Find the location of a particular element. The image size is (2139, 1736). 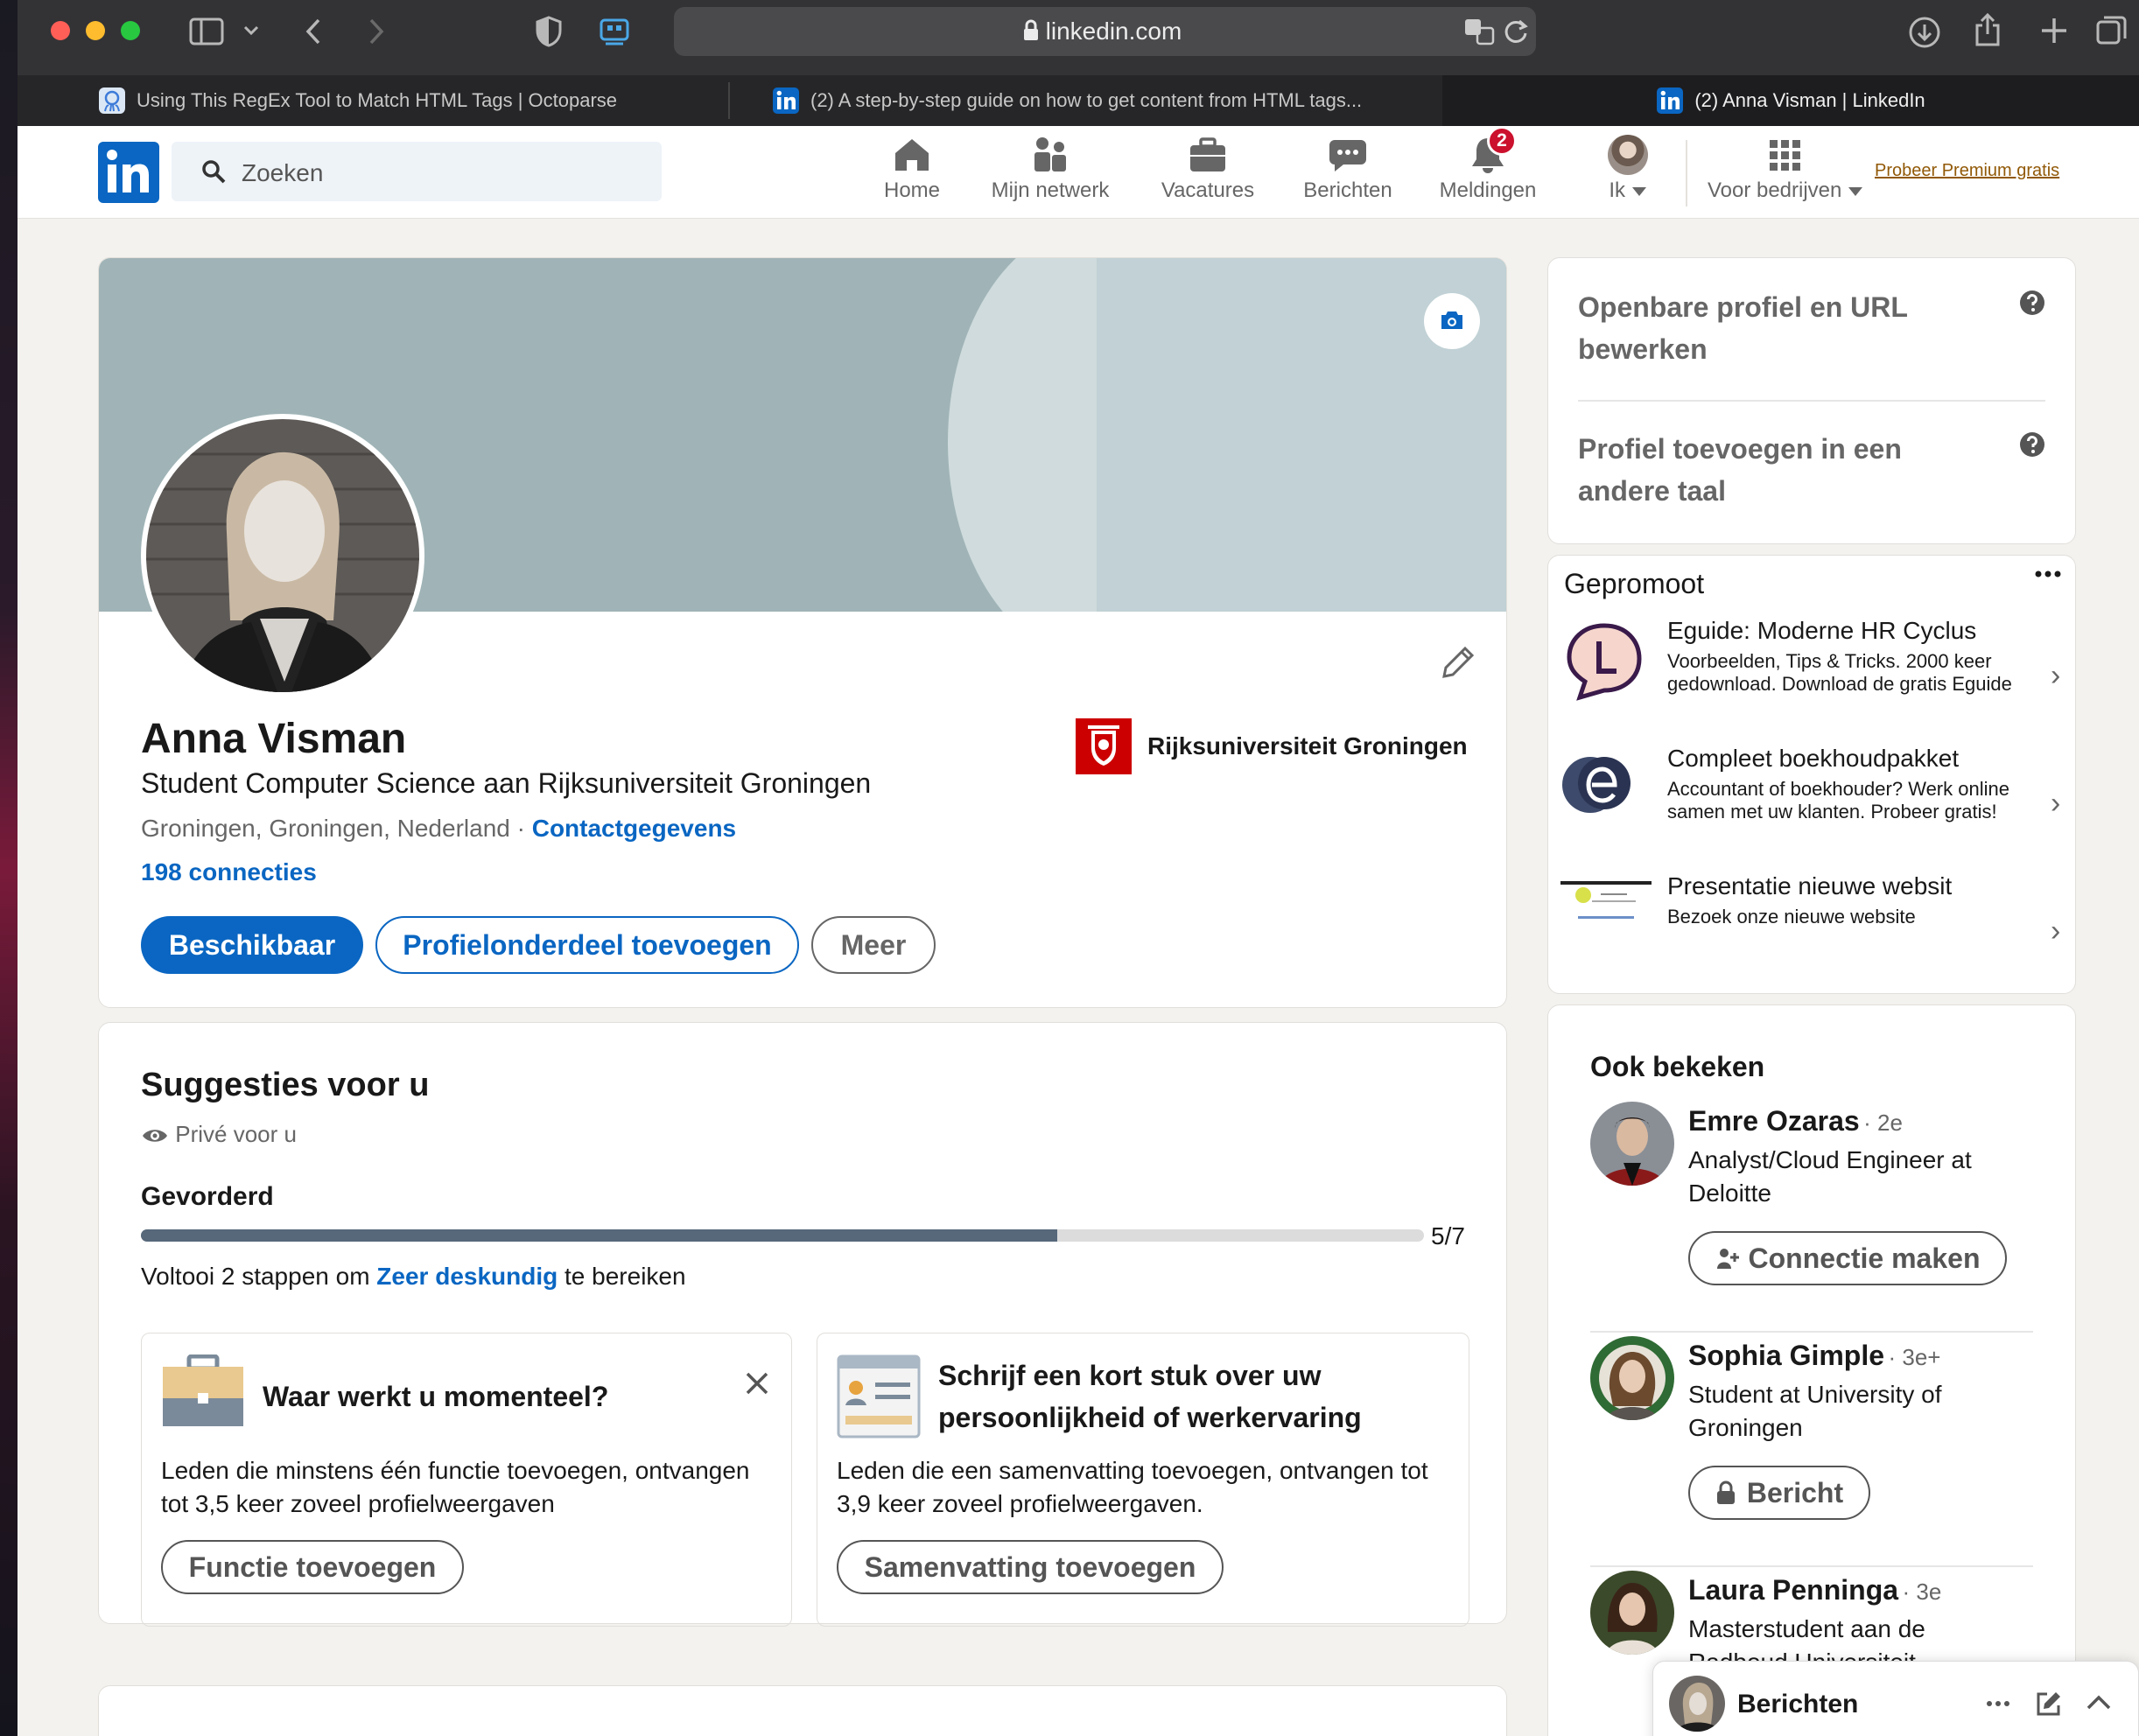

url-text: linkedin.com is located at coordinates (1113, 31).